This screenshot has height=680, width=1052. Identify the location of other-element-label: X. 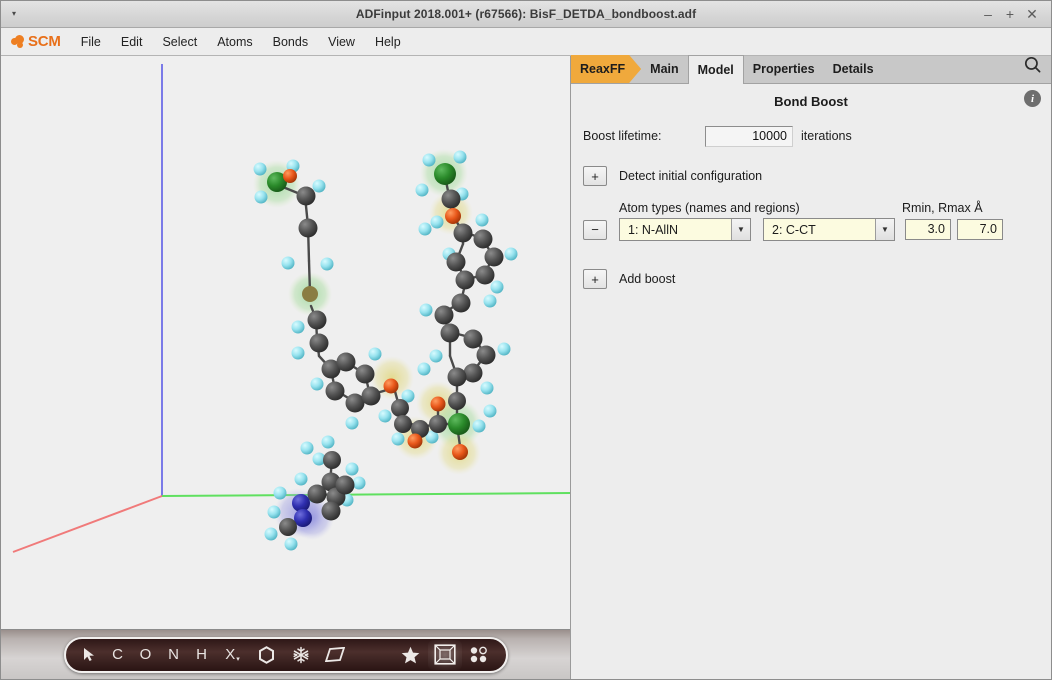
(230, 654).